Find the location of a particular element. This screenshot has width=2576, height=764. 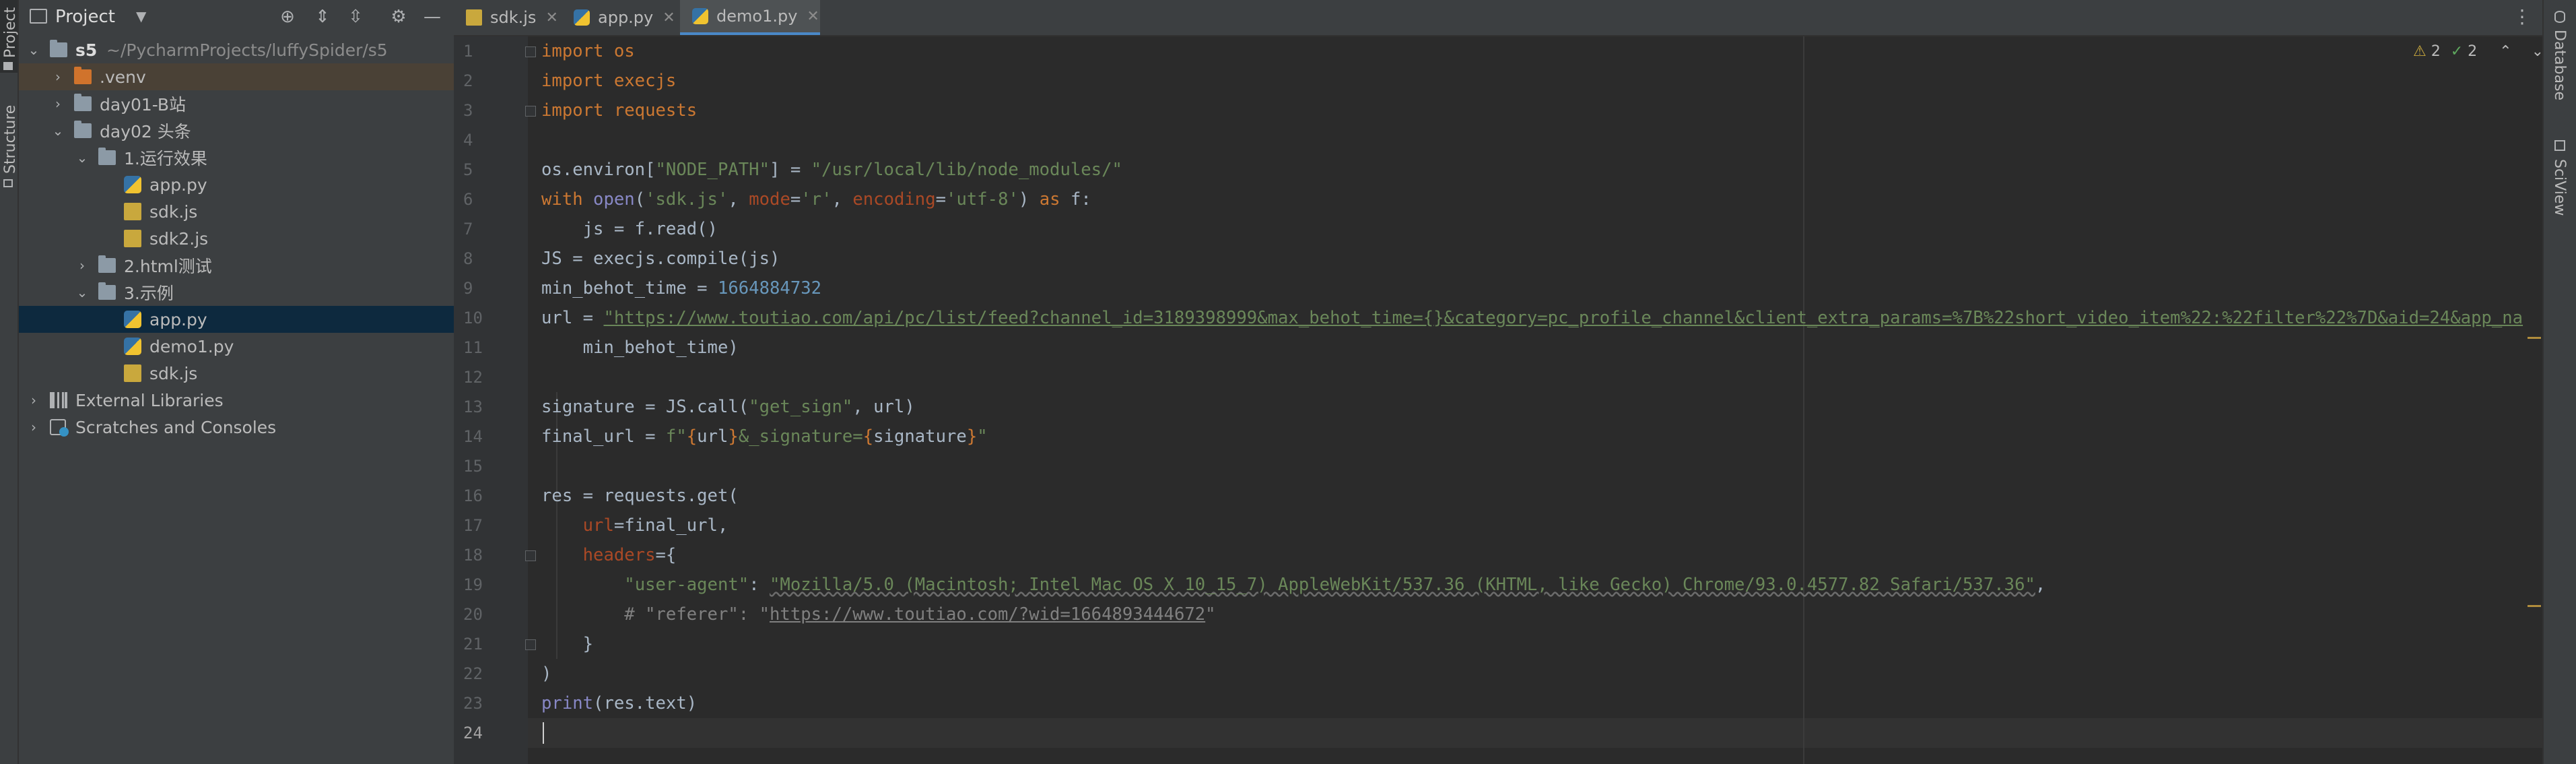

tree-item-file: demo1.py is located at coordinates (236, 346).